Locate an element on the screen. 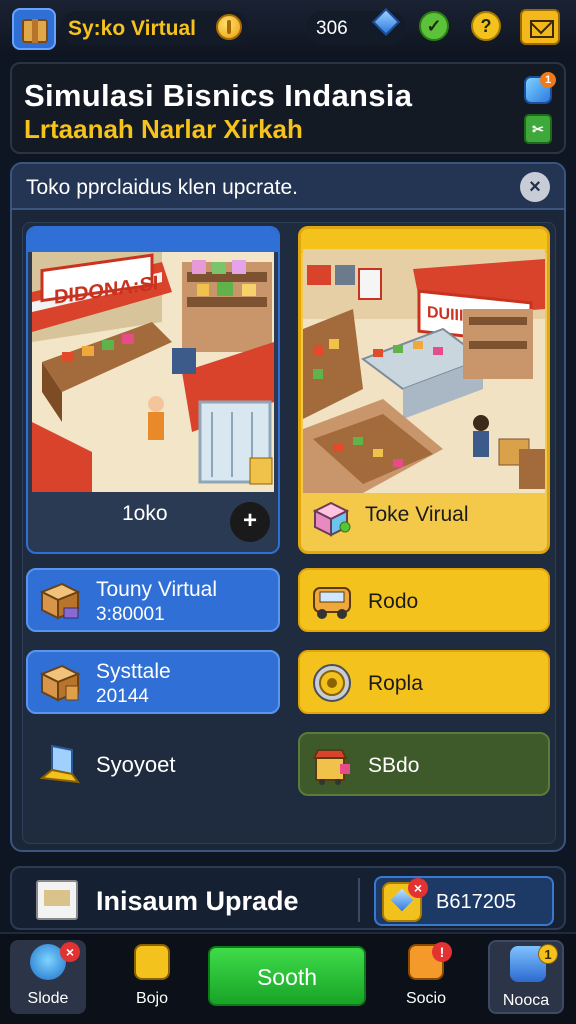  nav-socio: ! Socio is located at coordinates (426, 977).